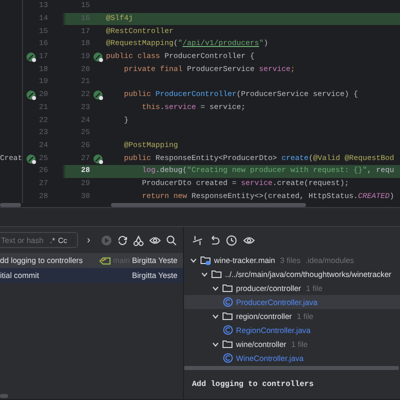 Image resolution: width=400 pixels, height=400 pixels. What do you see at coordinates (231, 240) in the screenshot?
I see `clock-icon` at bounding box center [231, 240].